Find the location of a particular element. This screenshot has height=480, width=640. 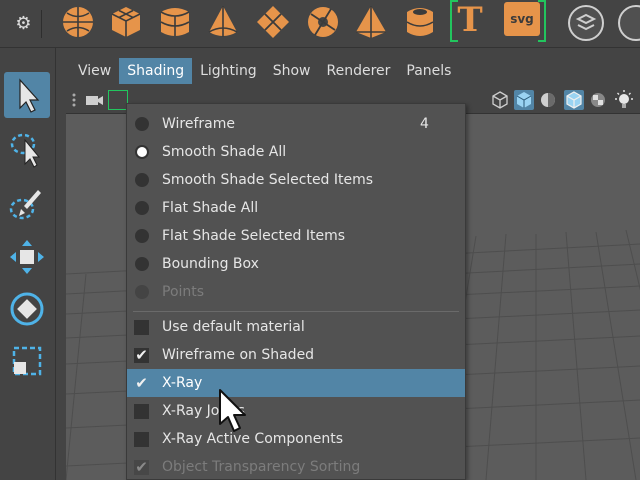

camera-icon is located at coordinates (94, 100).